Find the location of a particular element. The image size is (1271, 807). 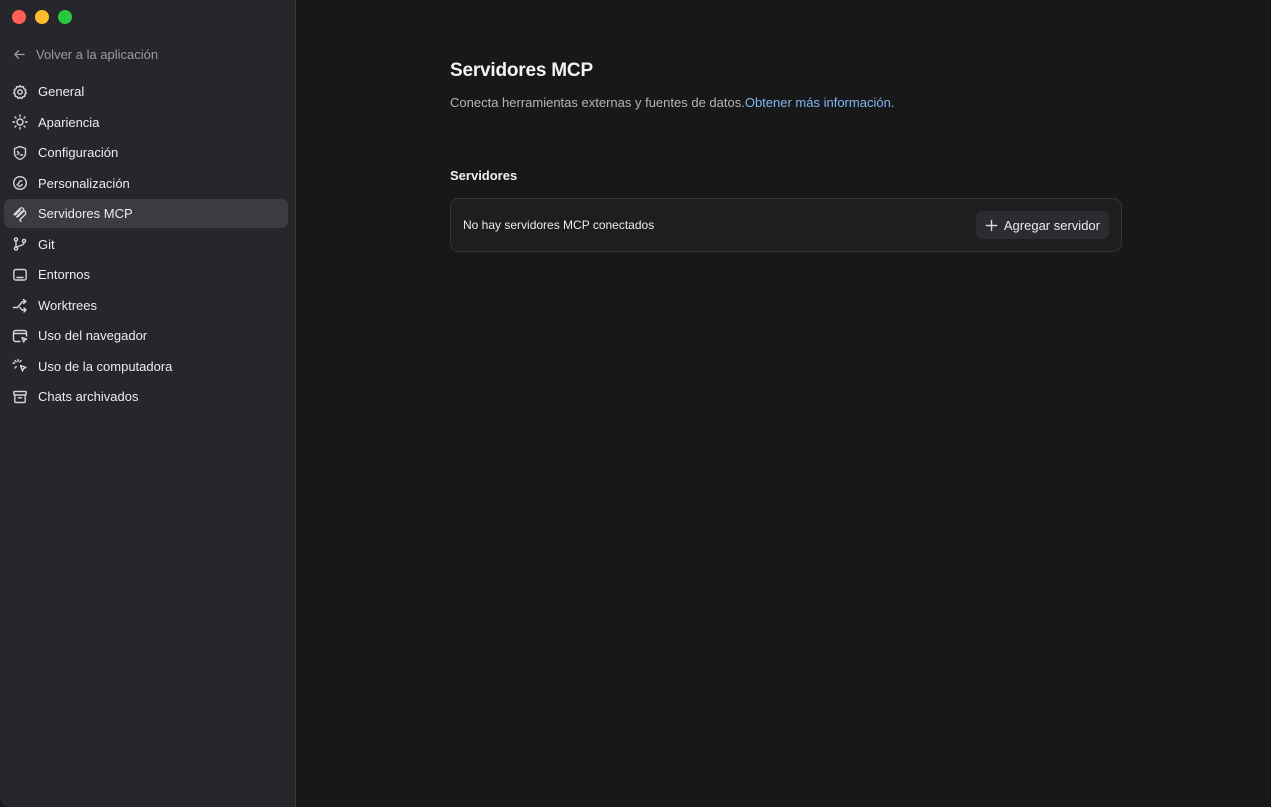

arrow-left-icon is located at coordinates (19, 54).